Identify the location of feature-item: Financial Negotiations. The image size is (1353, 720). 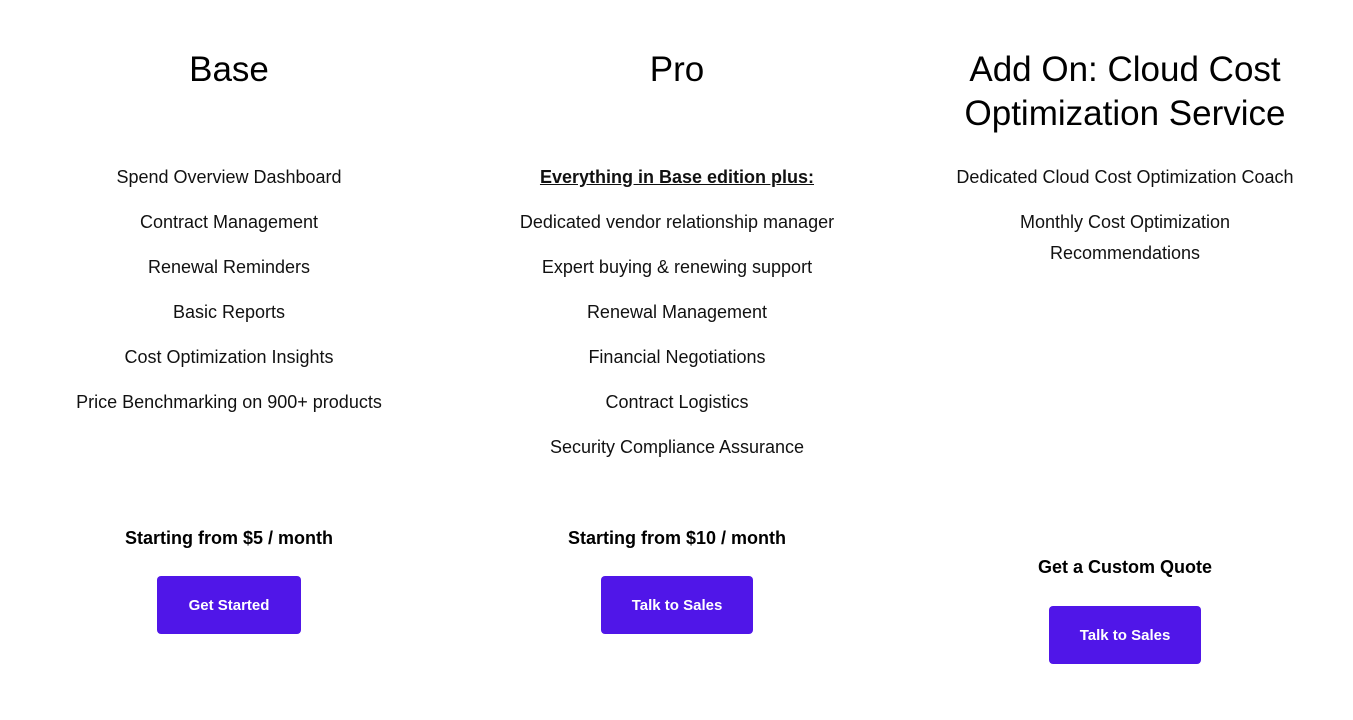
(677, 357).